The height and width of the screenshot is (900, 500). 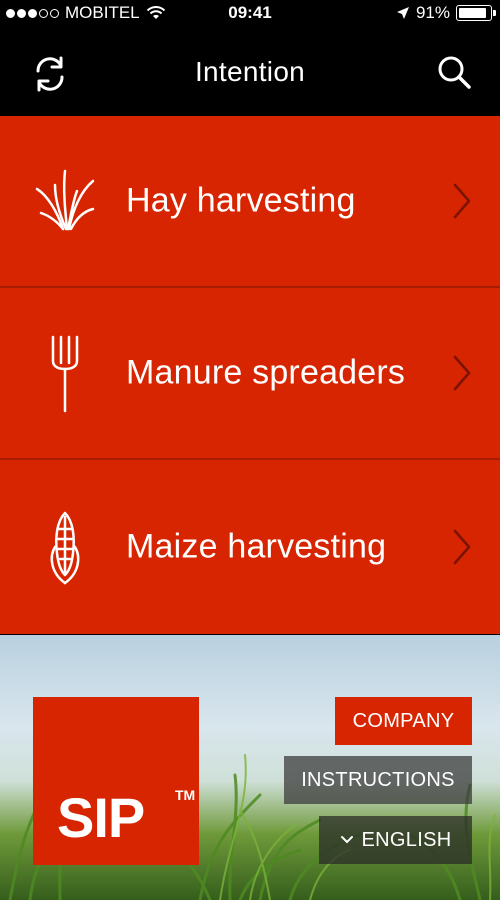 I want to click on battery-percent: 91%, so click(x=432, y=12).